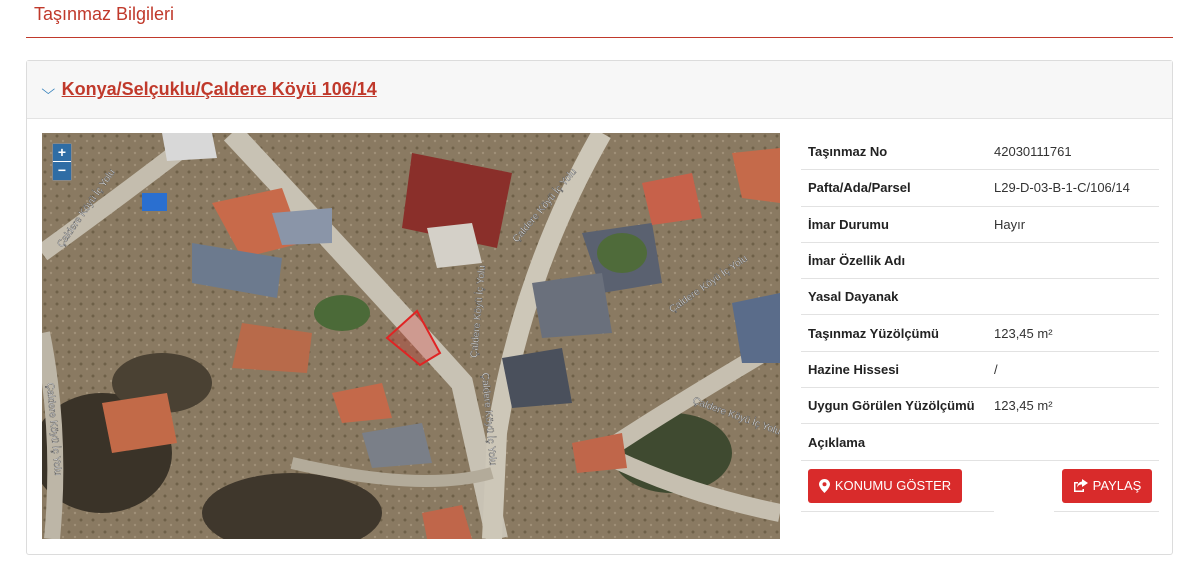 Image resolution: width=1200 pixels, height=563 pixels. I want to click on info-row: Uygun Görülen Yüzölçümü 123,45 m², so click(980, 406).